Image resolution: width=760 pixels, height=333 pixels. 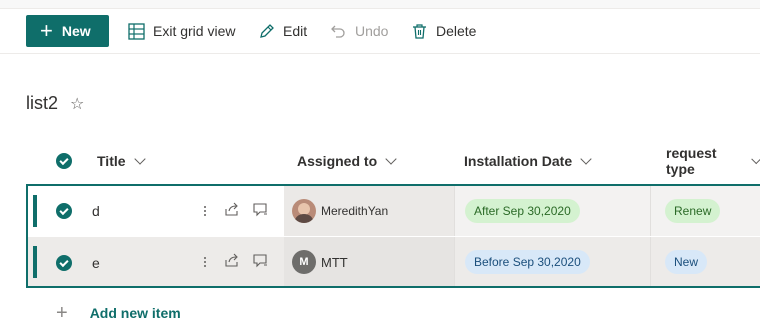 I want to click on top-strip, so click(x=380, y=4).